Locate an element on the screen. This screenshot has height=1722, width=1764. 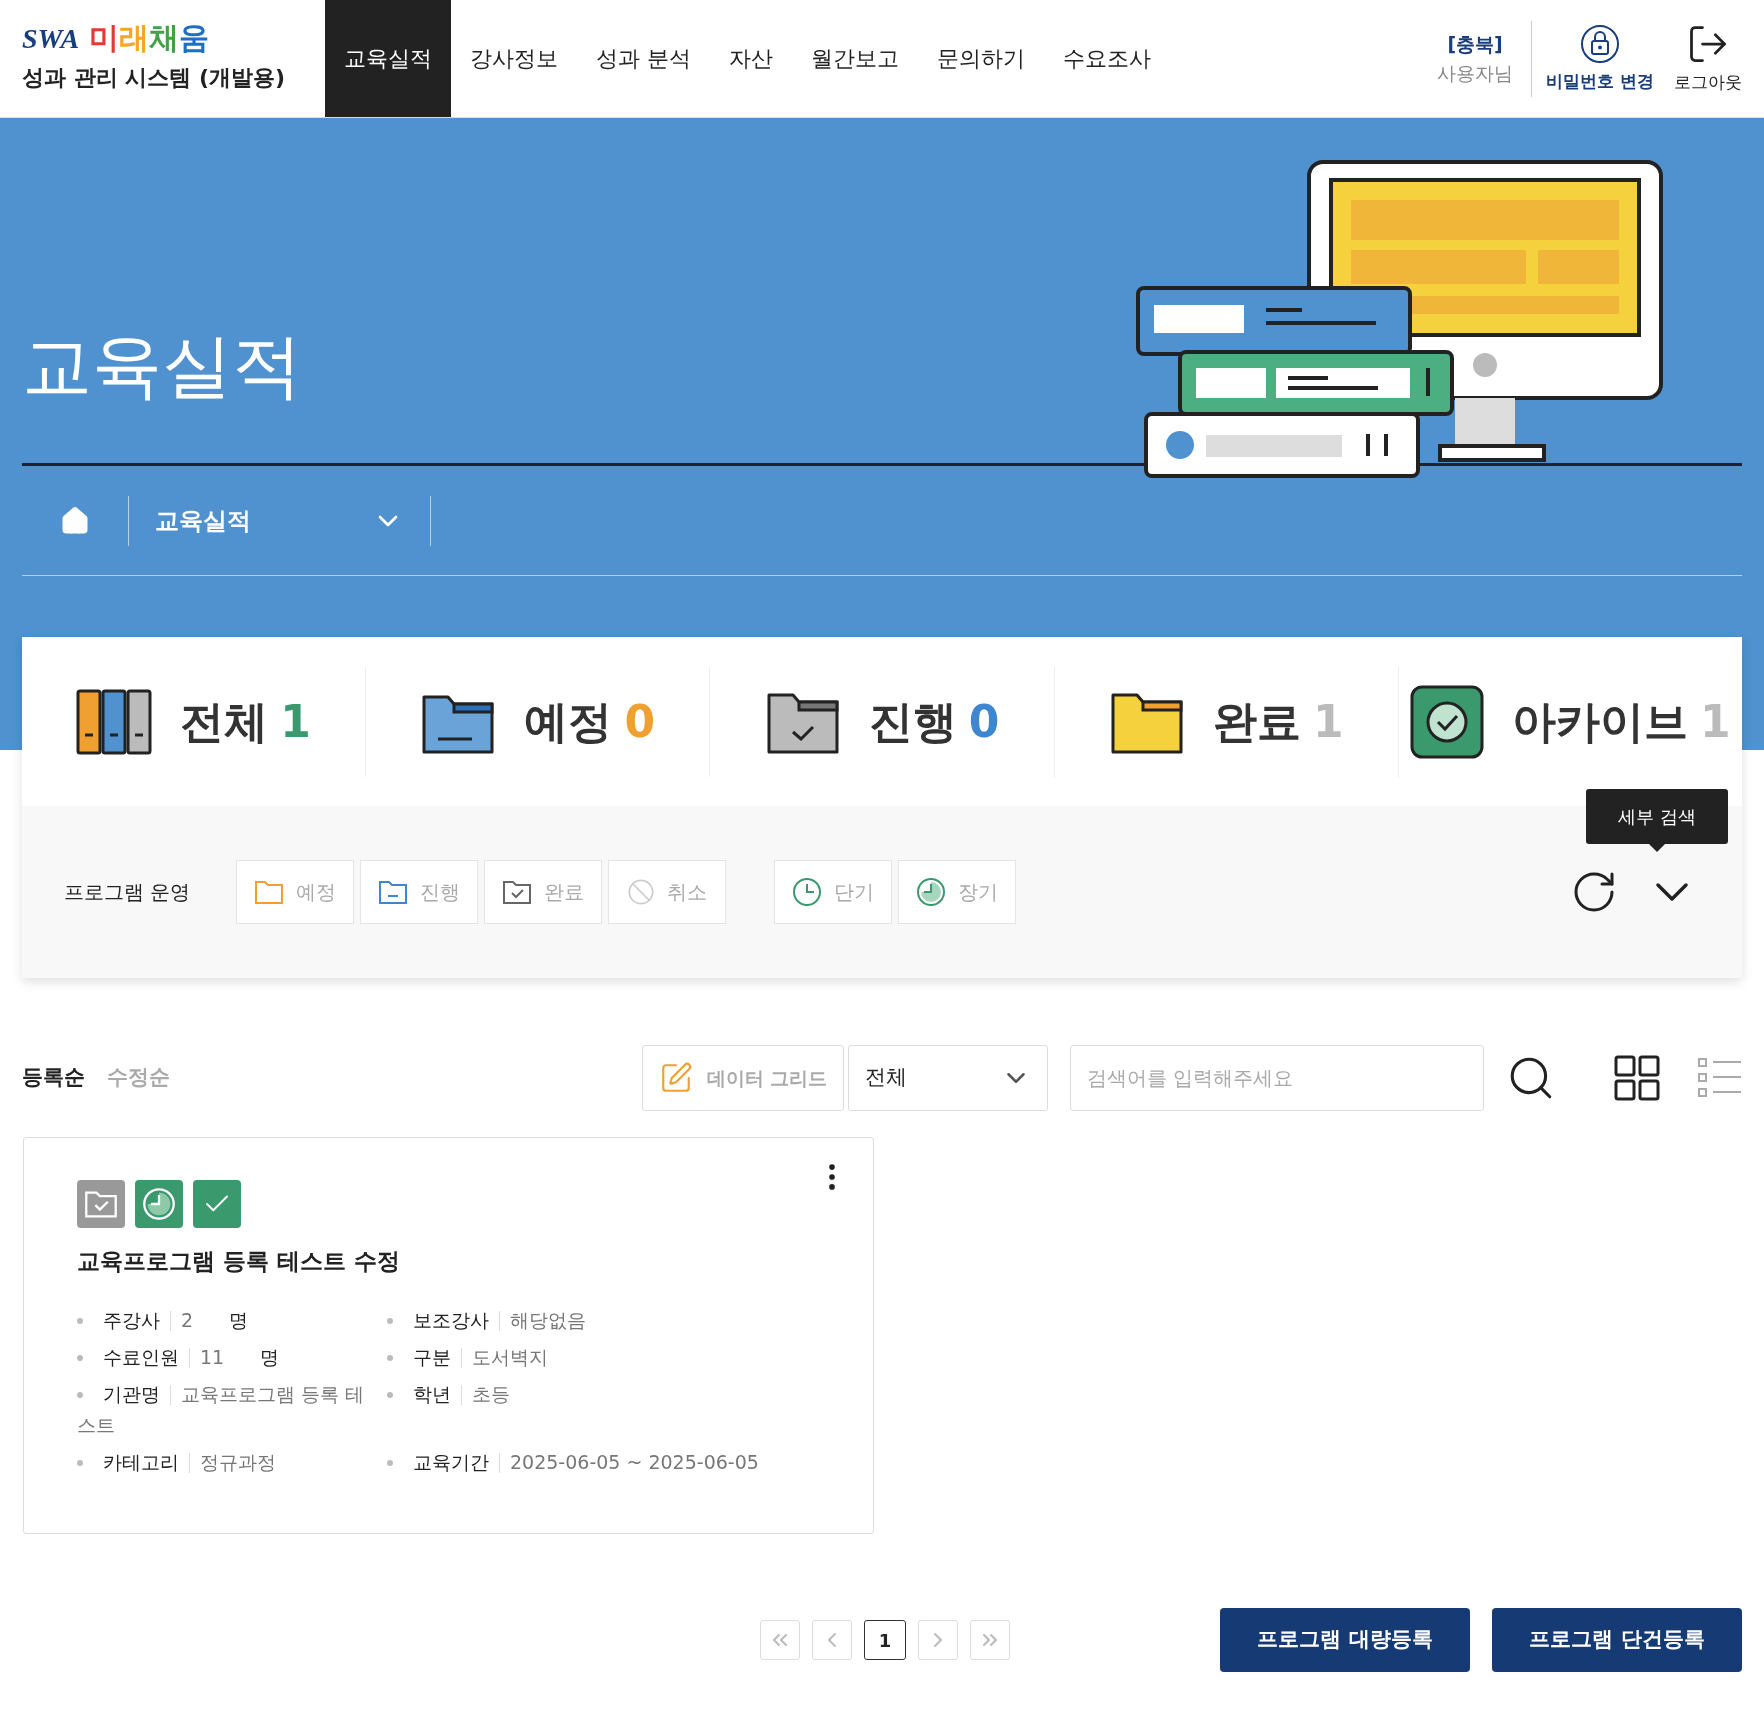
info-item: 기관명 교육프로그램 등록 테스트 is located at coordinates (221, 1409).